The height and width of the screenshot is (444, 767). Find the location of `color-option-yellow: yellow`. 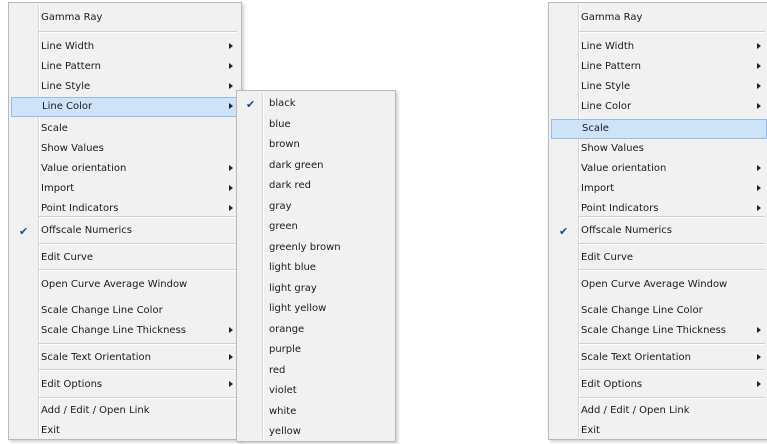

color-option-yellow: yellow is located at coordinates (316, 432).